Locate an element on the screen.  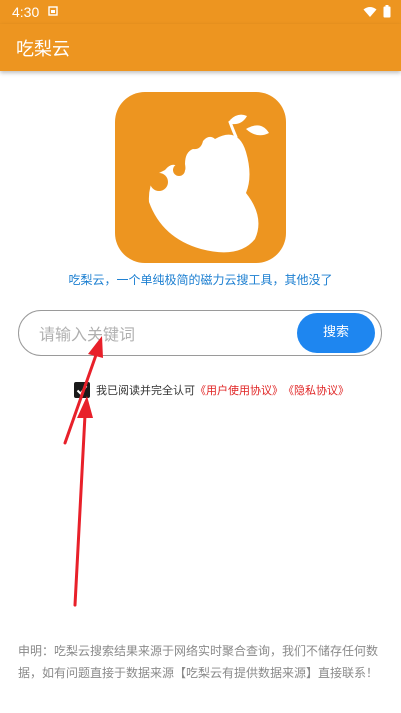
sim-card-icon is located at coordinates (53, 11).